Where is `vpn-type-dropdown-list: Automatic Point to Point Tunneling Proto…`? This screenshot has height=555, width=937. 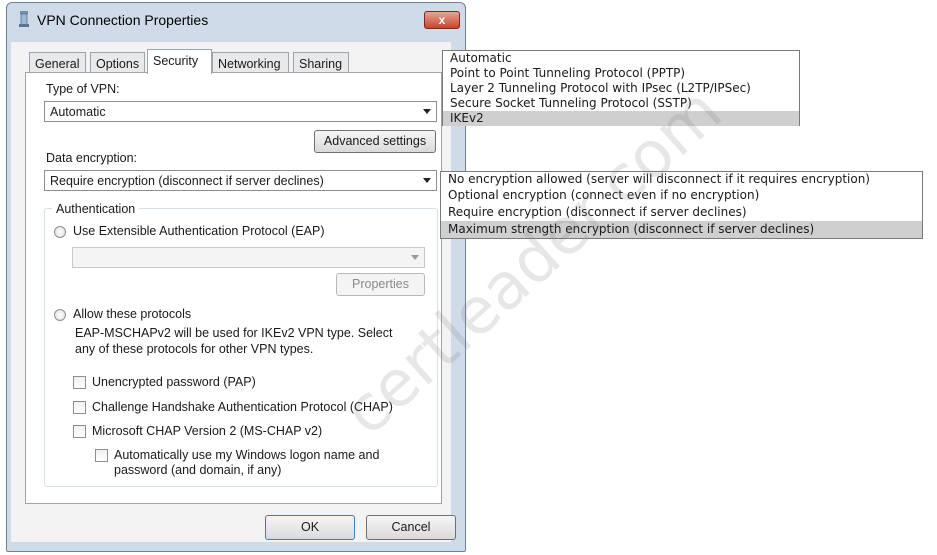 vpn-type-dropdown-list: Automatic Point to Point Tunneling Proto… is located at coordinates (621, 88).